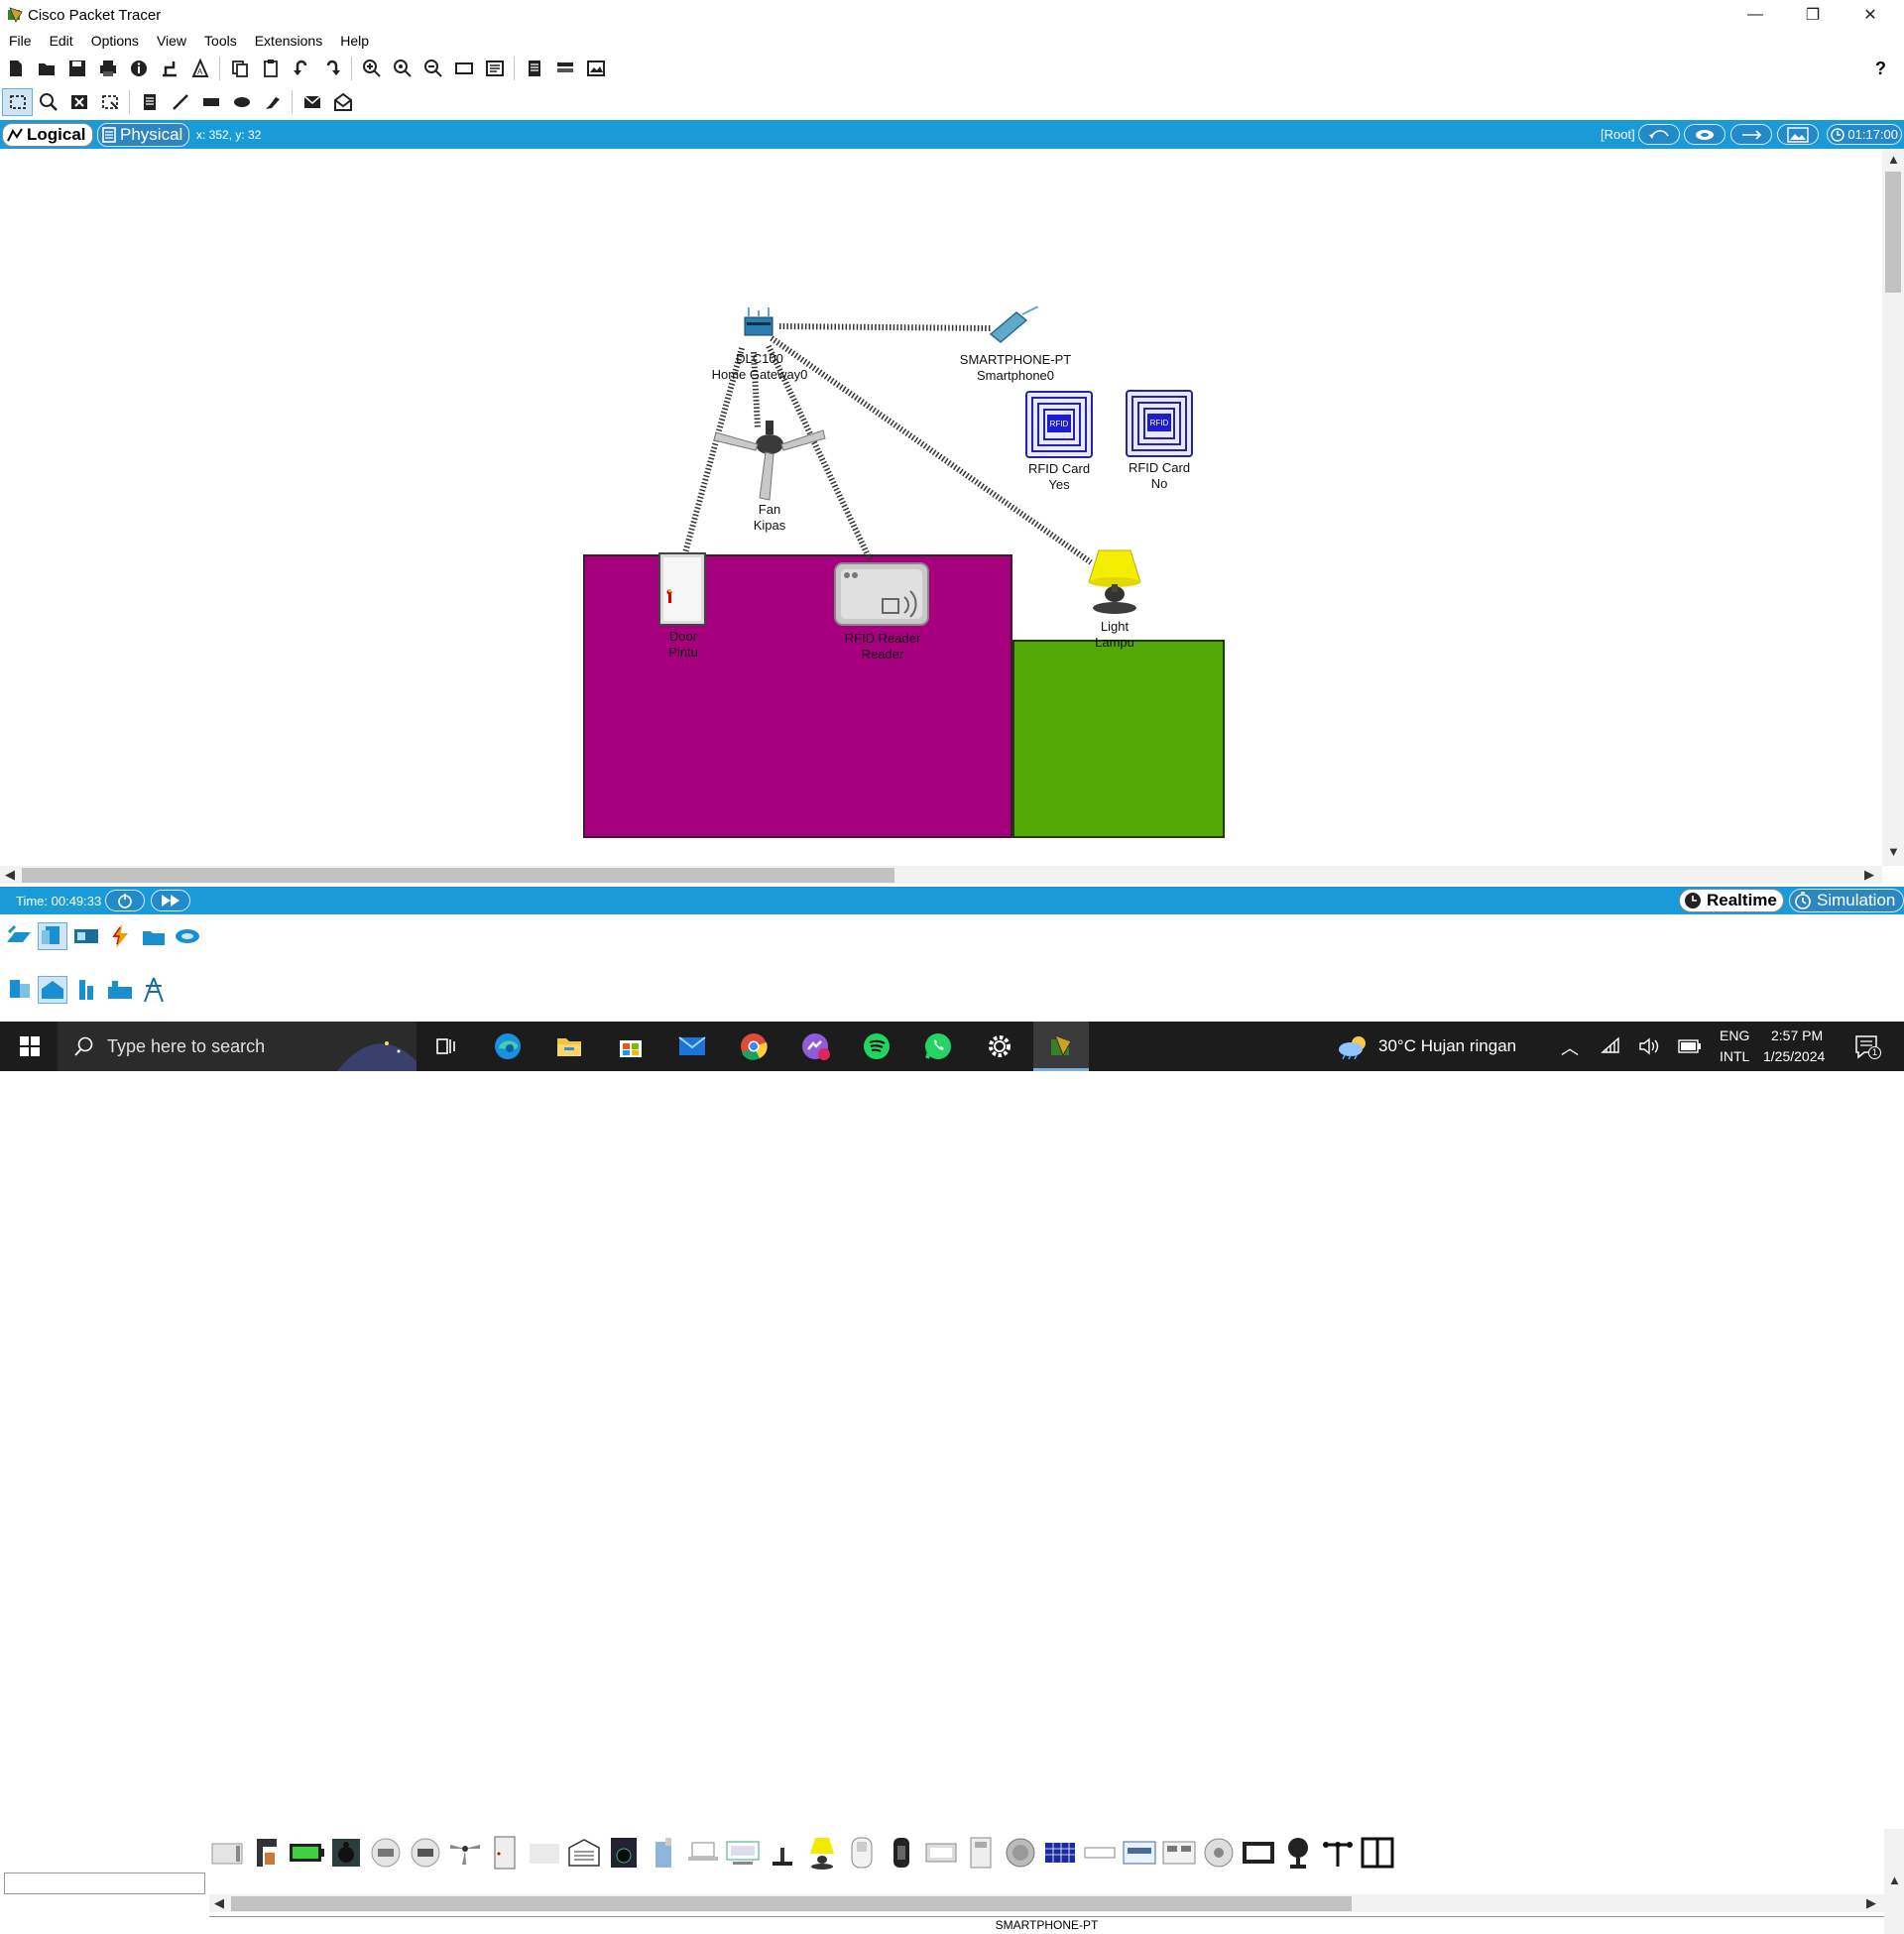 Image resolution: width=1904 pixels, height=1934 pixels. I want to click on scroll-right-icon: ▶, so click(1869, 875).